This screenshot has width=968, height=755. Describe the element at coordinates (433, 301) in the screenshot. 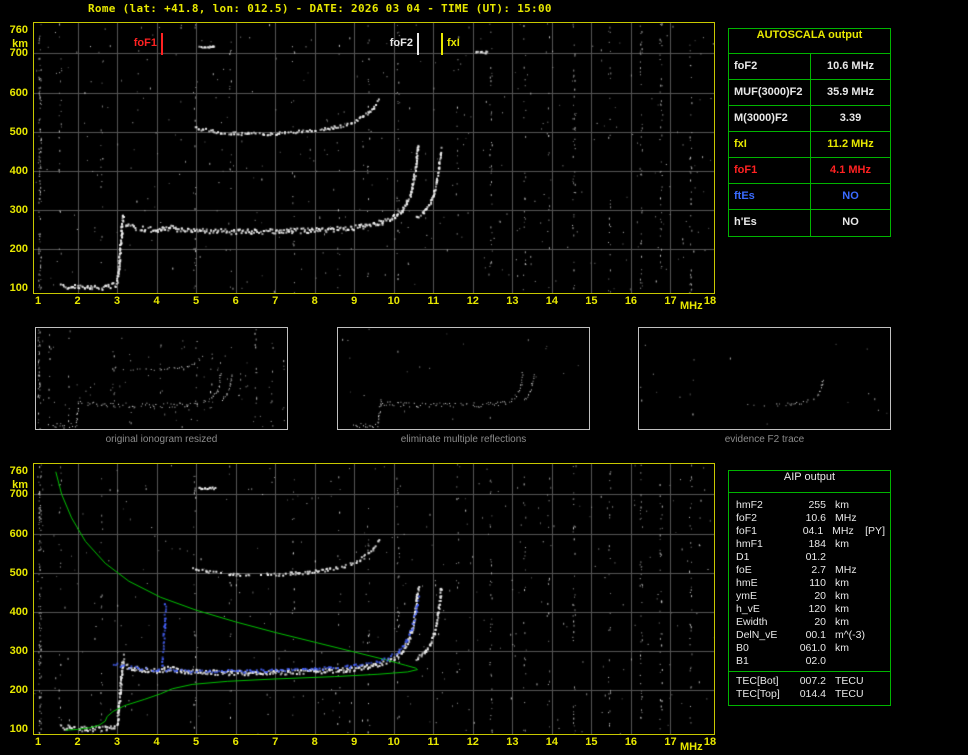

I see `main-x-tick-label: 11` at that location.